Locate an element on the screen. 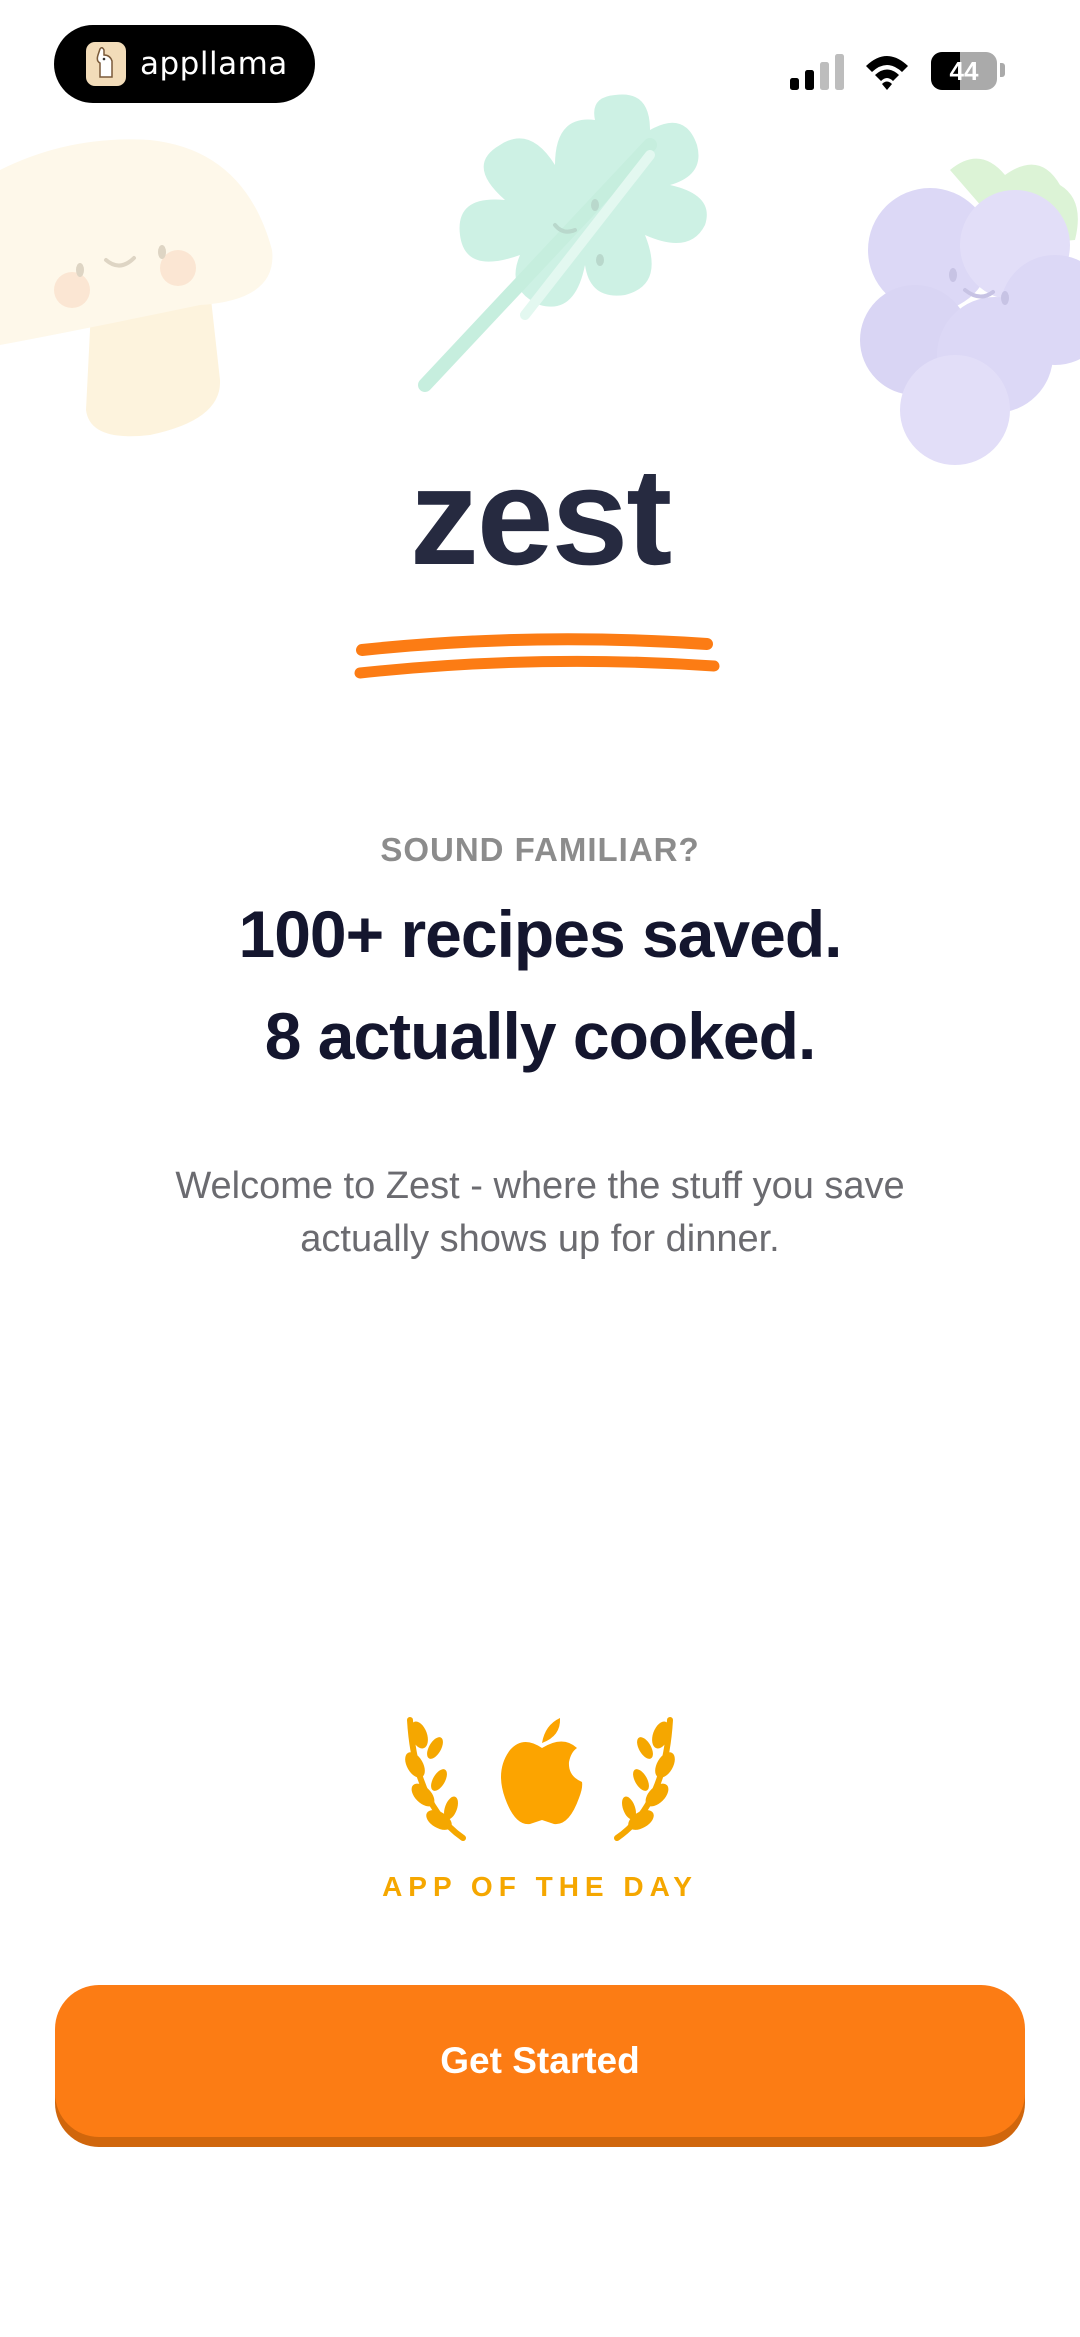  battery-indicator: 44 is located at coordinates (964, 71).